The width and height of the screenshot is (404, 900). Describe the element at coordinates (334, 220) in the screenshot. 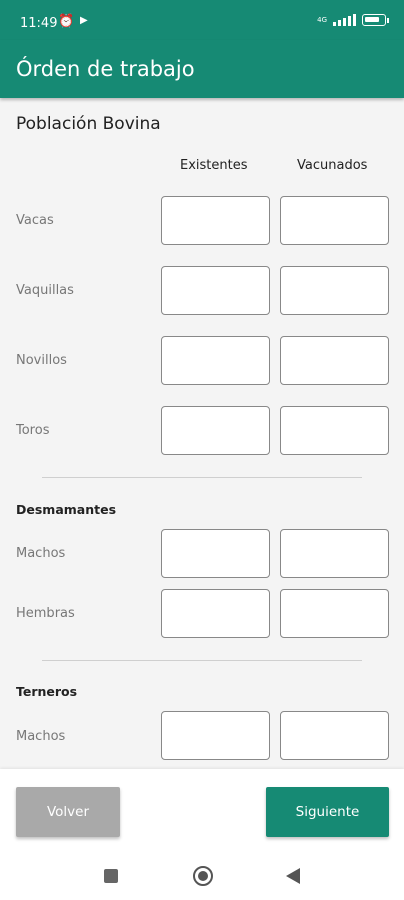

I see `vacas-vacunados-input` at that location.